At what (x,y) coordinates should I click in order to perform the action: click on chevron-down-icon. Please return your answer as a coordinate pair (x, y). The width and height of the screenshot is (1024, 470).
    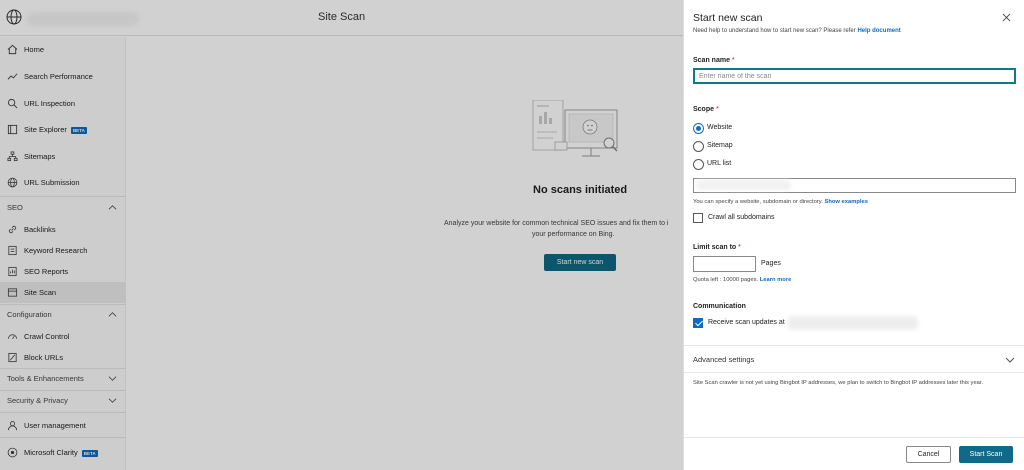
    Looking at the image, I should click on (1010, 360).